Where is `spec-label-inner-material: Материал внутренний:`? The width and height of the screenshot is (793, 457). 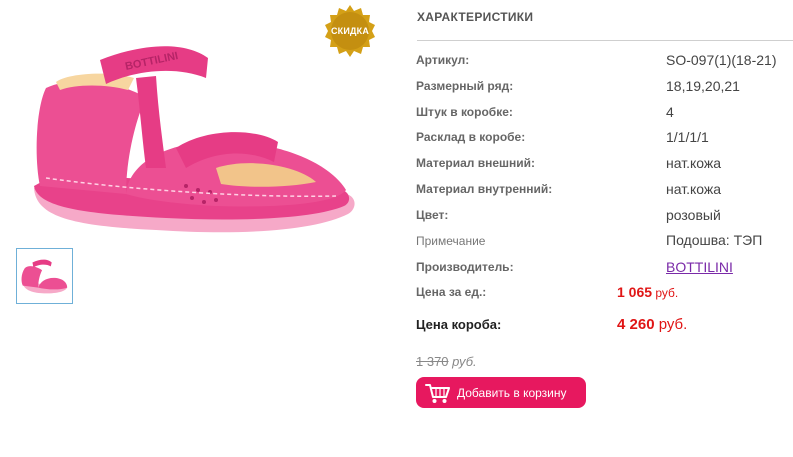
spec-label-inner-material: Материал внутренний: is located at coordinates (484, 189).